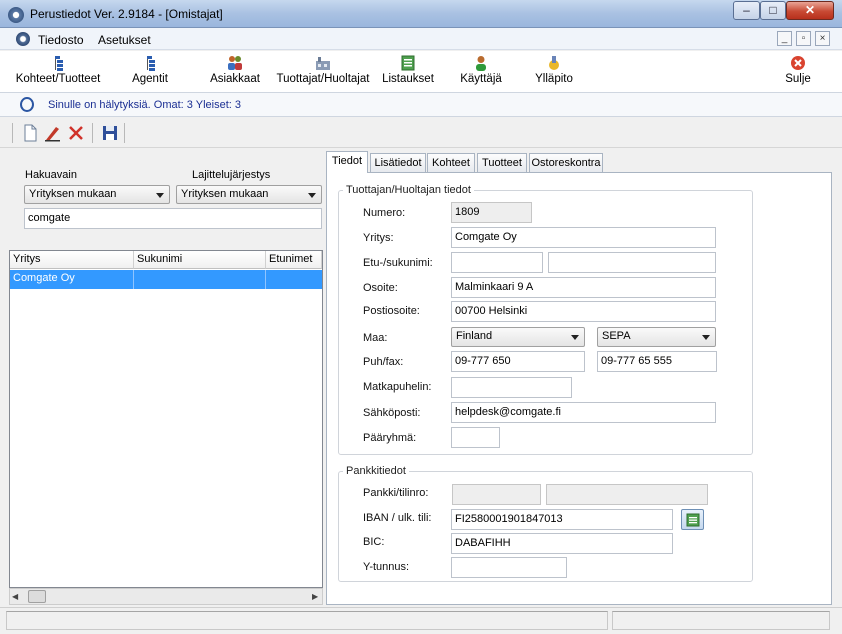 This screenshot has height=634, width=842. Describe the element at coordinates (822, 38) in the screenshot. I see `mdi-close-button: ×` at that location.